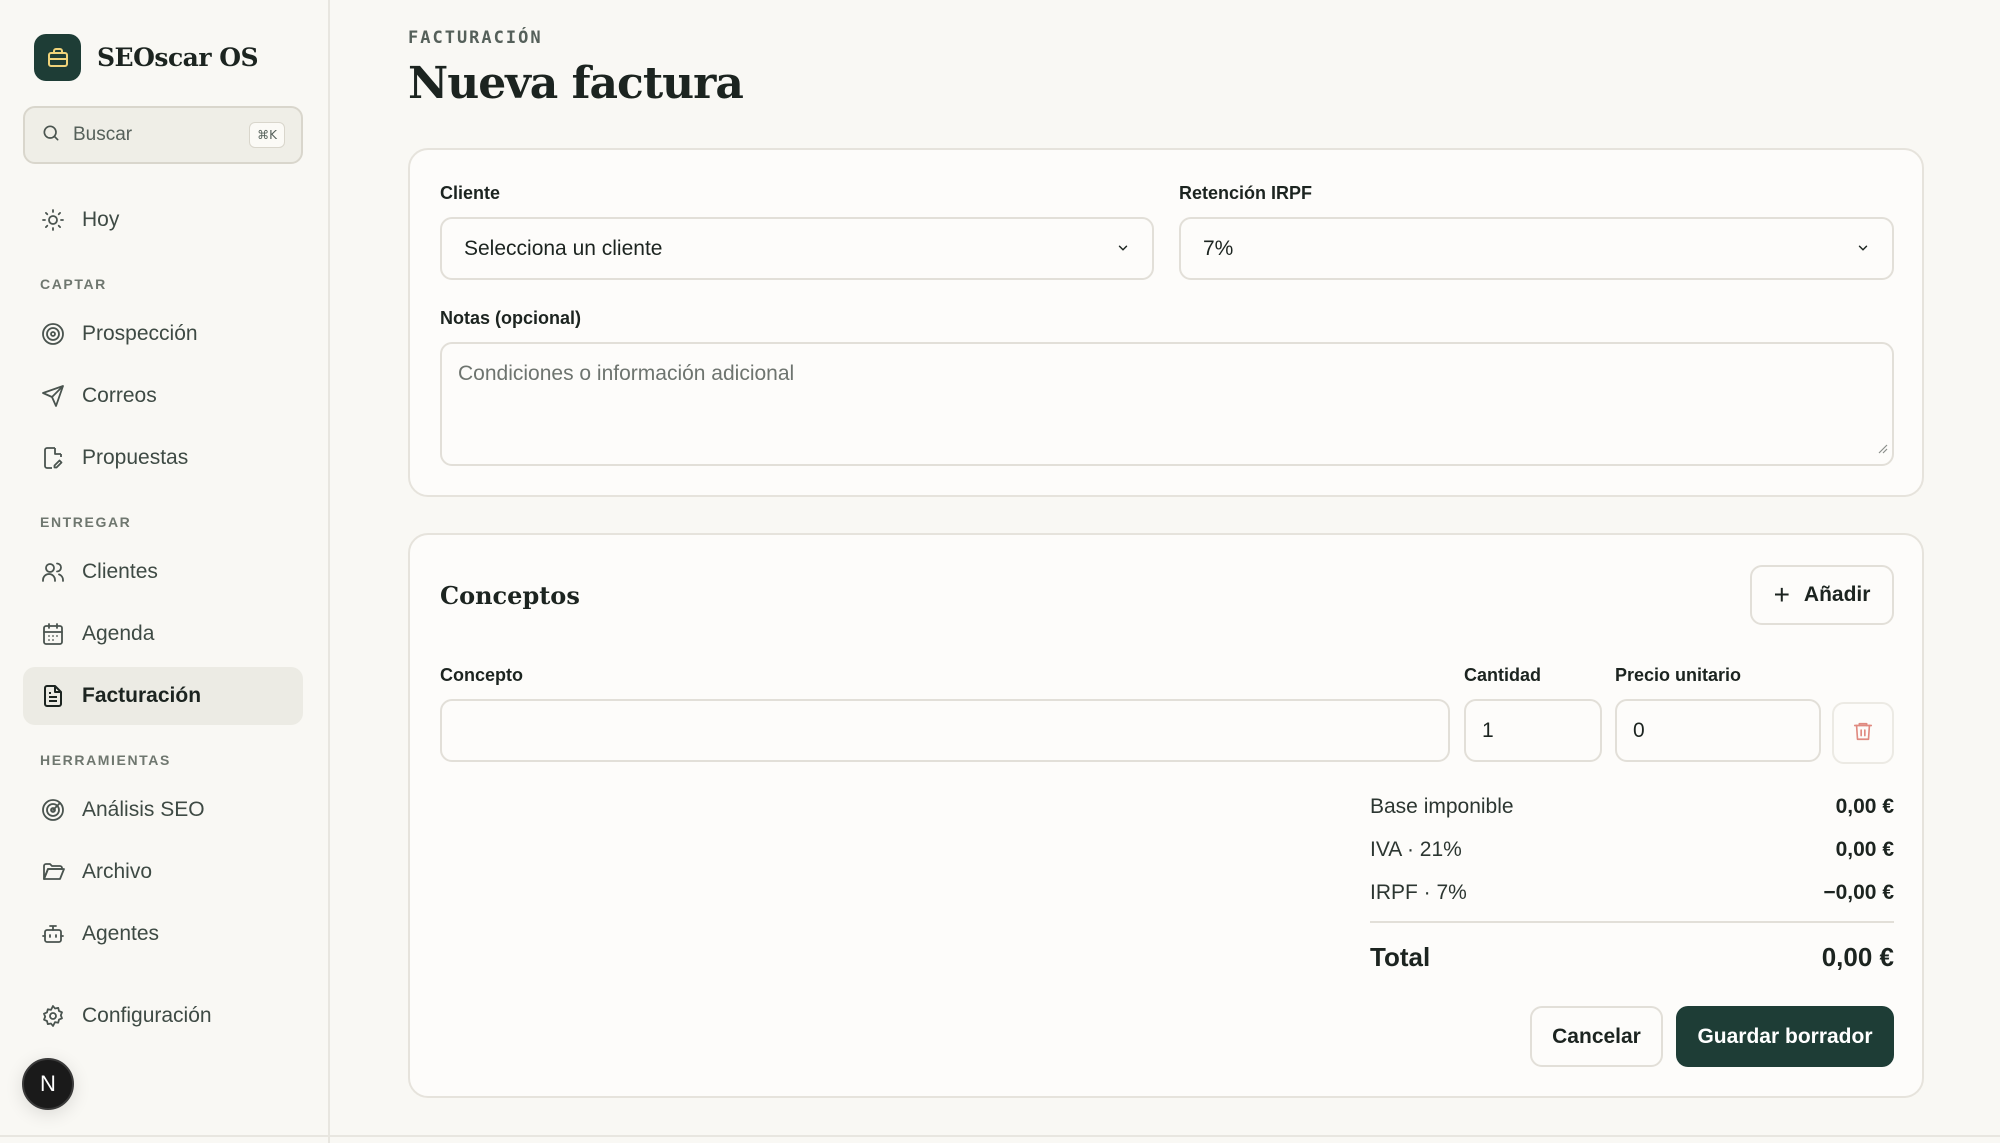 The image size is (2000, 1143). What do you see at coordinates (1632, 893) in the screenshot?
I see `irpf-row: IRPF · 7% −0,00 €` at bounding box center [1632, 893].